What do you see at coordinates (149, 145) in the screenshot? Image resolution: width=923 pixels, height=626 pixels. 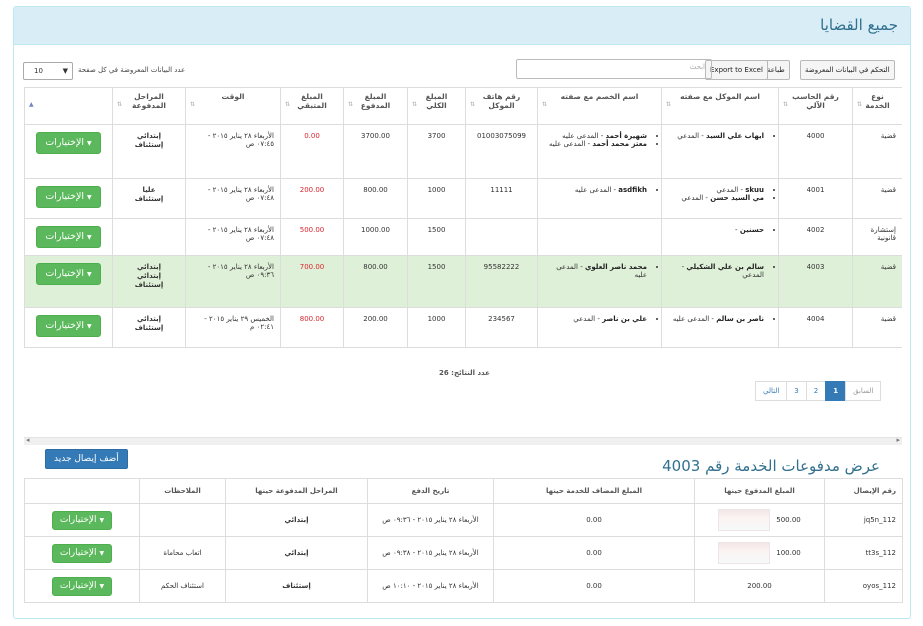 I see `stage-label: إستئناف` at bounding box center [149, 145].